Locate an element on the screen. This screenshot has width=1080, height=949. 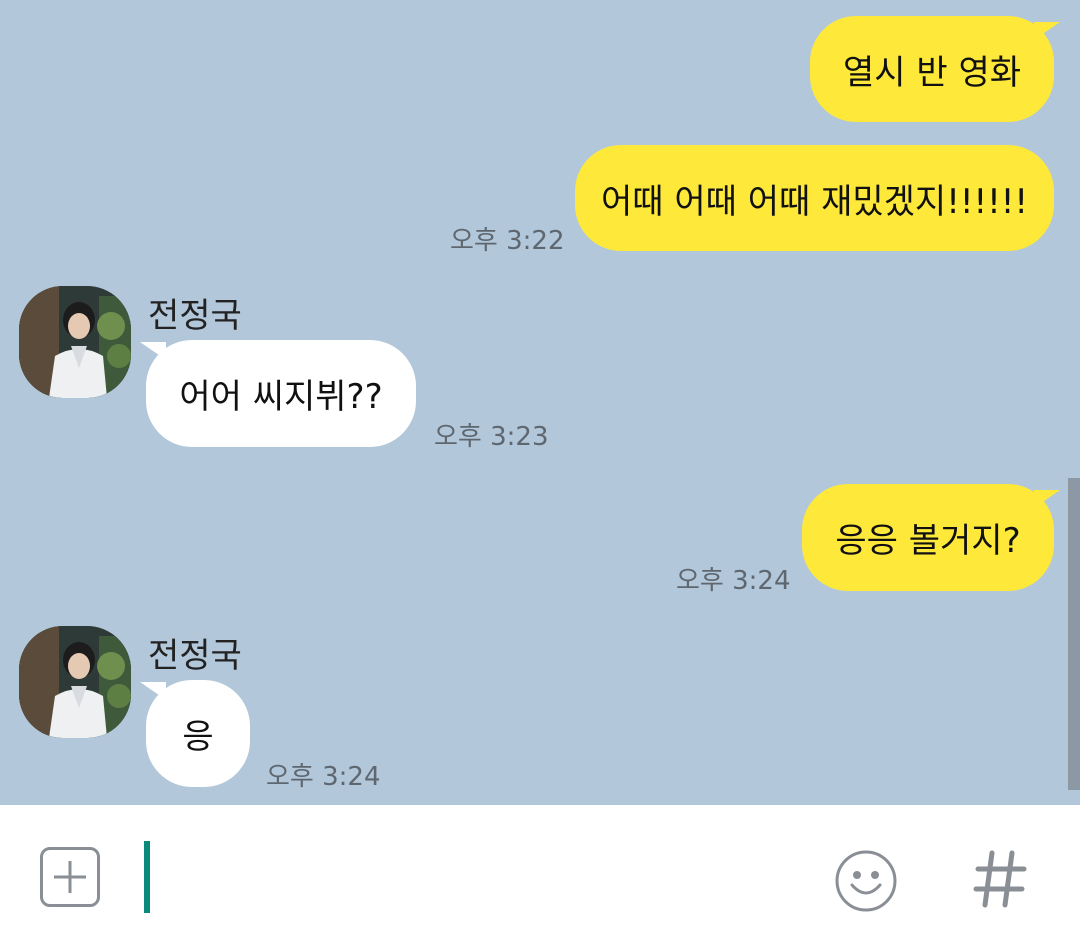
hashtag-icon is located at coordinates (1000, 879).